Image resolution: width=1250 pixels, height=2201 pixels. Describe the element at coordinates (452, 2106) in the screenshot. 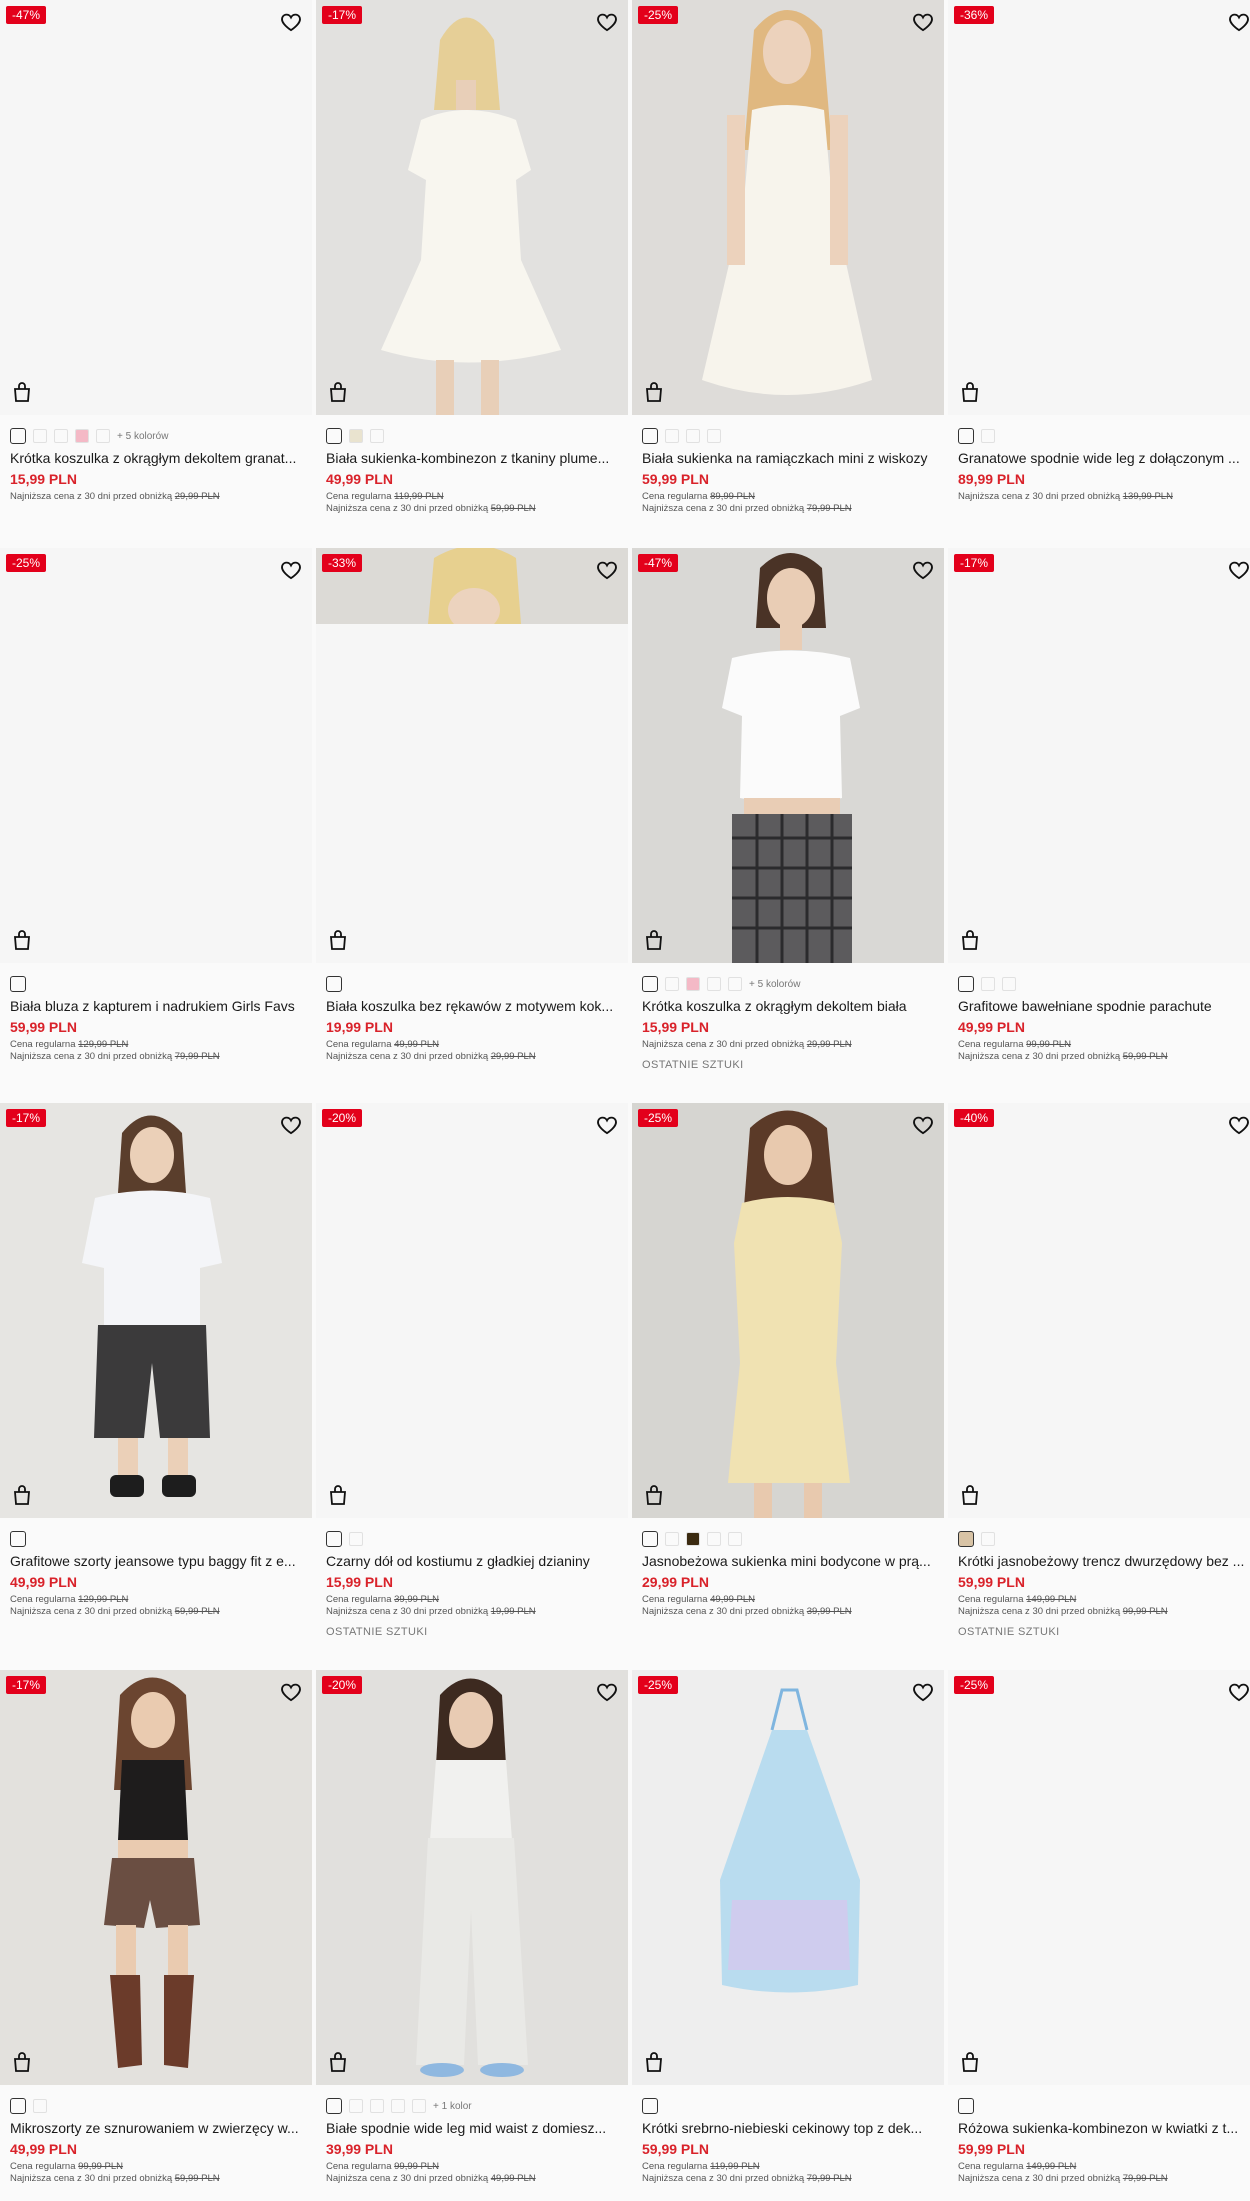

I see `more-colors-label: + 1 kolor` at that location.